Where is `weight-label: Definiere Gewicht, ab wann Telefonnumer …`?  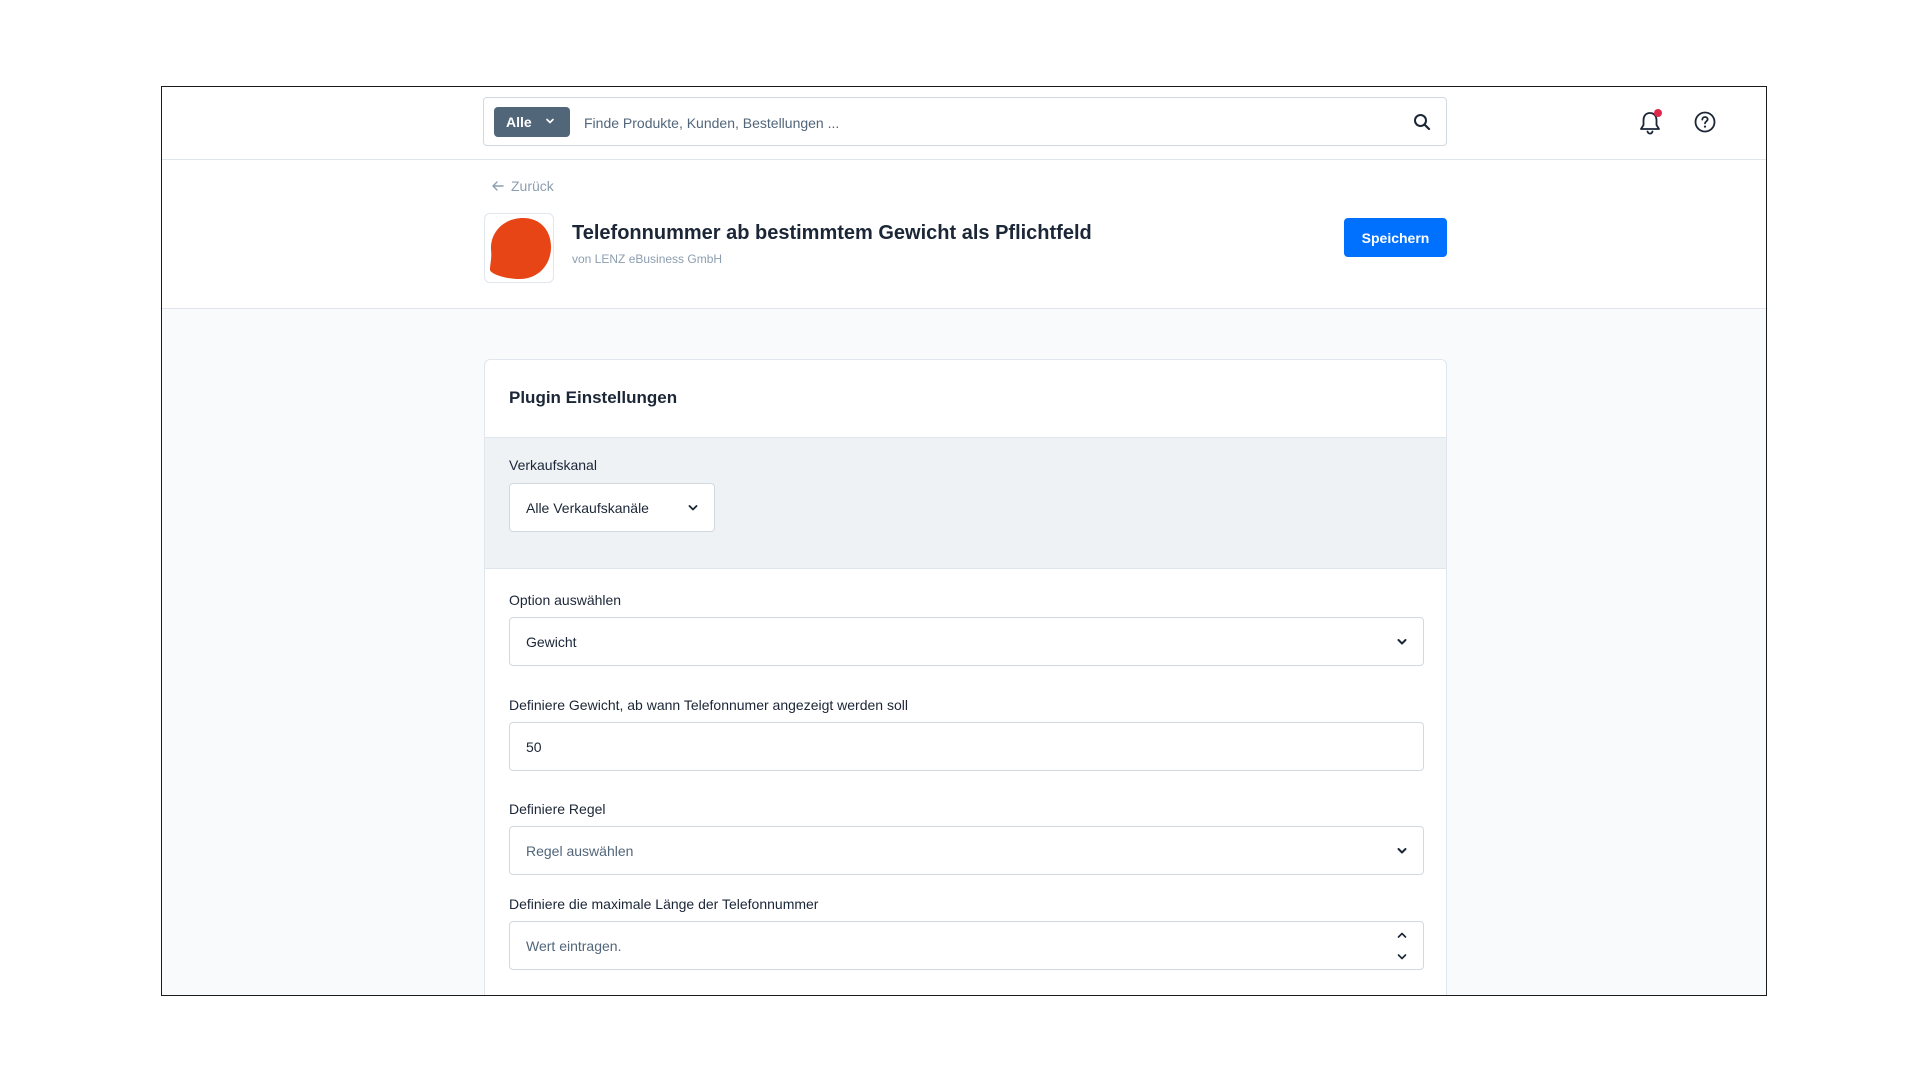
weight-label: Definiere Gewicht, ab wann Telefonnumer … is located at coordinates (708, 705).